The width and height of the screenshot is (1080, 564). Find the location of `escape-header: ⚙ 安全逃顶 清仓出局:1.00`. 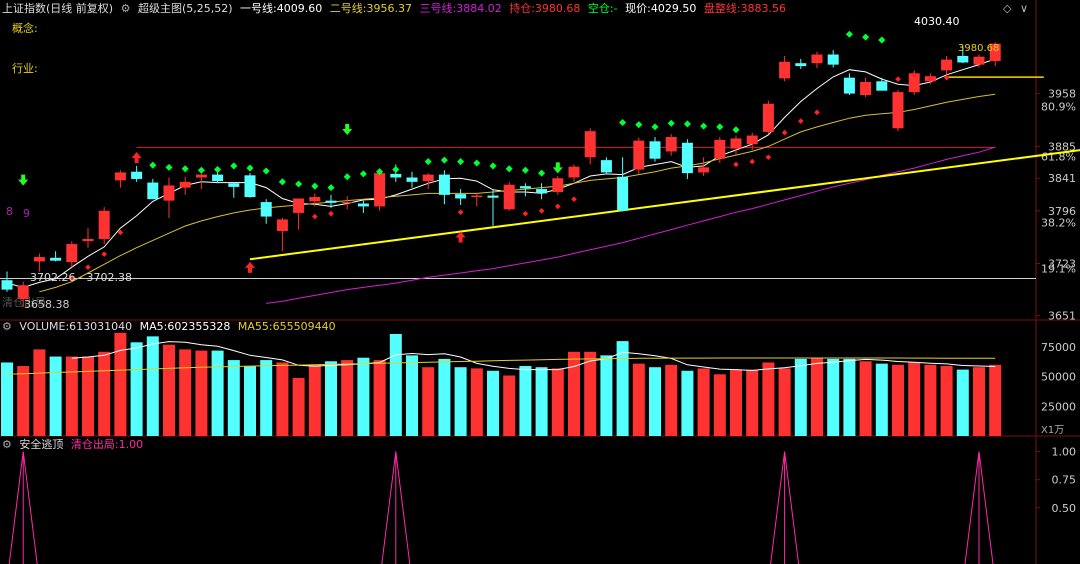

escape-header: ⚙ 安全逃顶 清仓出局:1.00 is located at coordinates (73, 445).